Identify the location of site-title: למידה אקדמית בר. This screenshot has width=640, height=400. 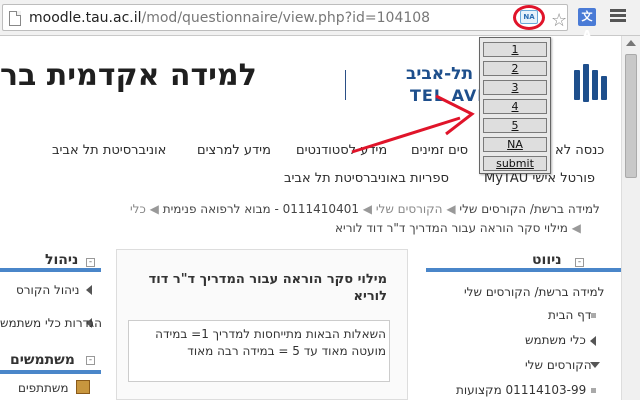
(128, 75).